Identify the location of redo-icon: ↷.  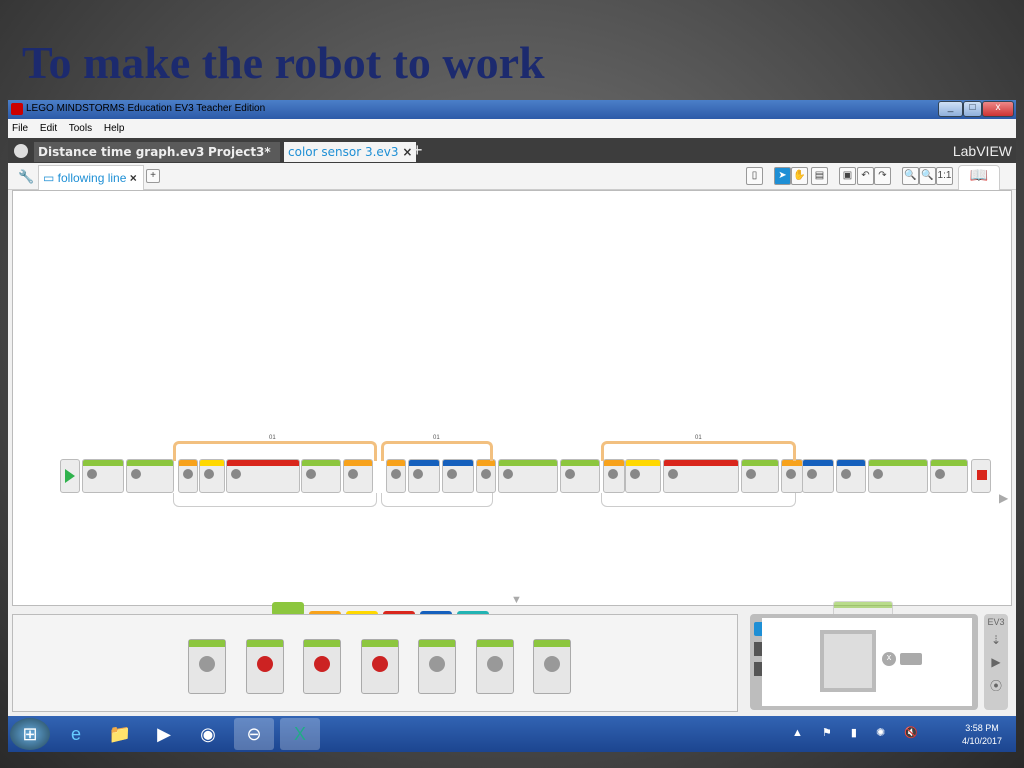
(882, 176).